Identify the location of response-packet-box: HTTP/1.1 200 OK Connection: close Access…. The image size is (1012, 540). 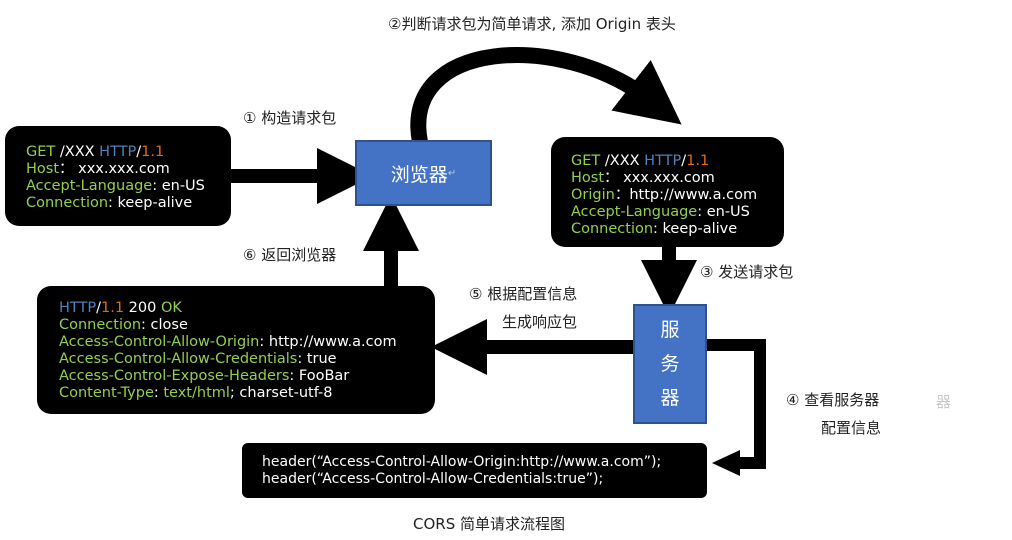
(236, 350).